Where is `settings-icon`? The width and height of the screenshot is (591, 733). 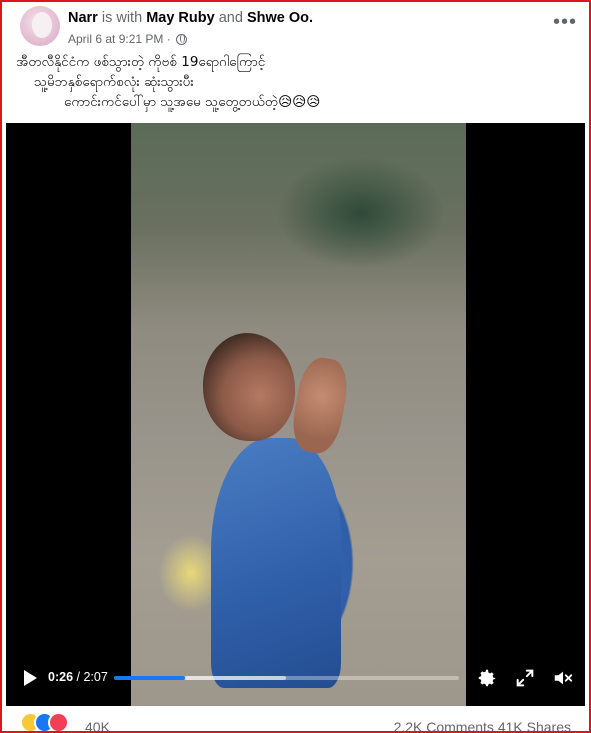 settings-icon is located at coordinates (487, 678).